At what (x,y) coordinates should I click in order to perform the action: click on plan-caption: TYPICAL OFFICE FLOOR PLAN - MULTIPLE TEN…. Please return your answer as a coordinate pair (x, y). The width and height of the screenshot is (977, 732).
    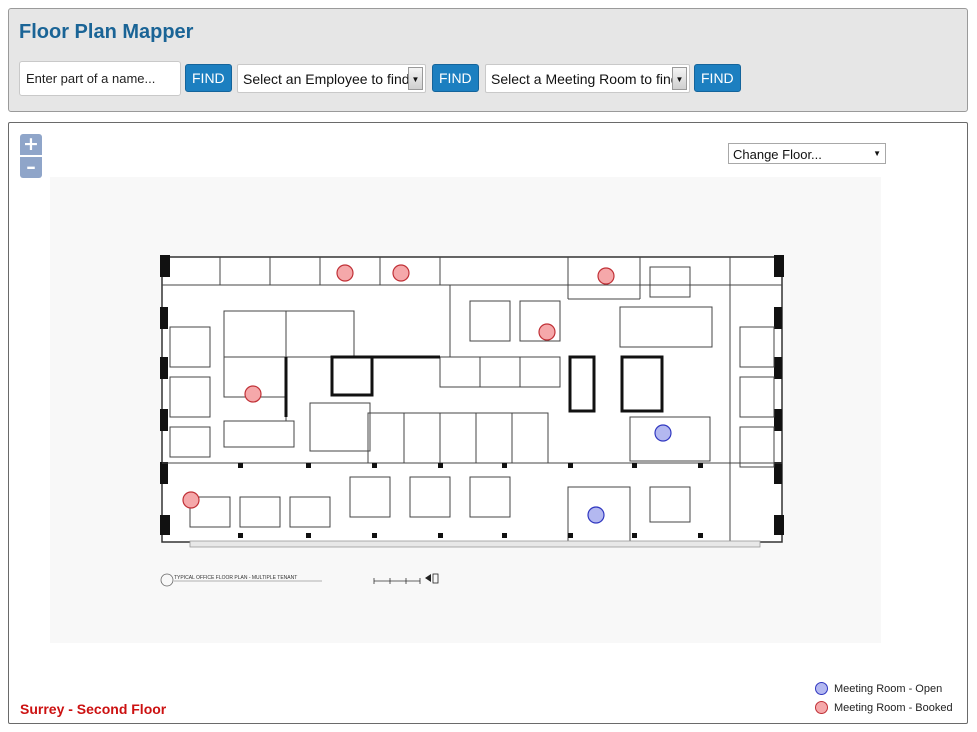
    Looking at the image, I should click on (235, 578).